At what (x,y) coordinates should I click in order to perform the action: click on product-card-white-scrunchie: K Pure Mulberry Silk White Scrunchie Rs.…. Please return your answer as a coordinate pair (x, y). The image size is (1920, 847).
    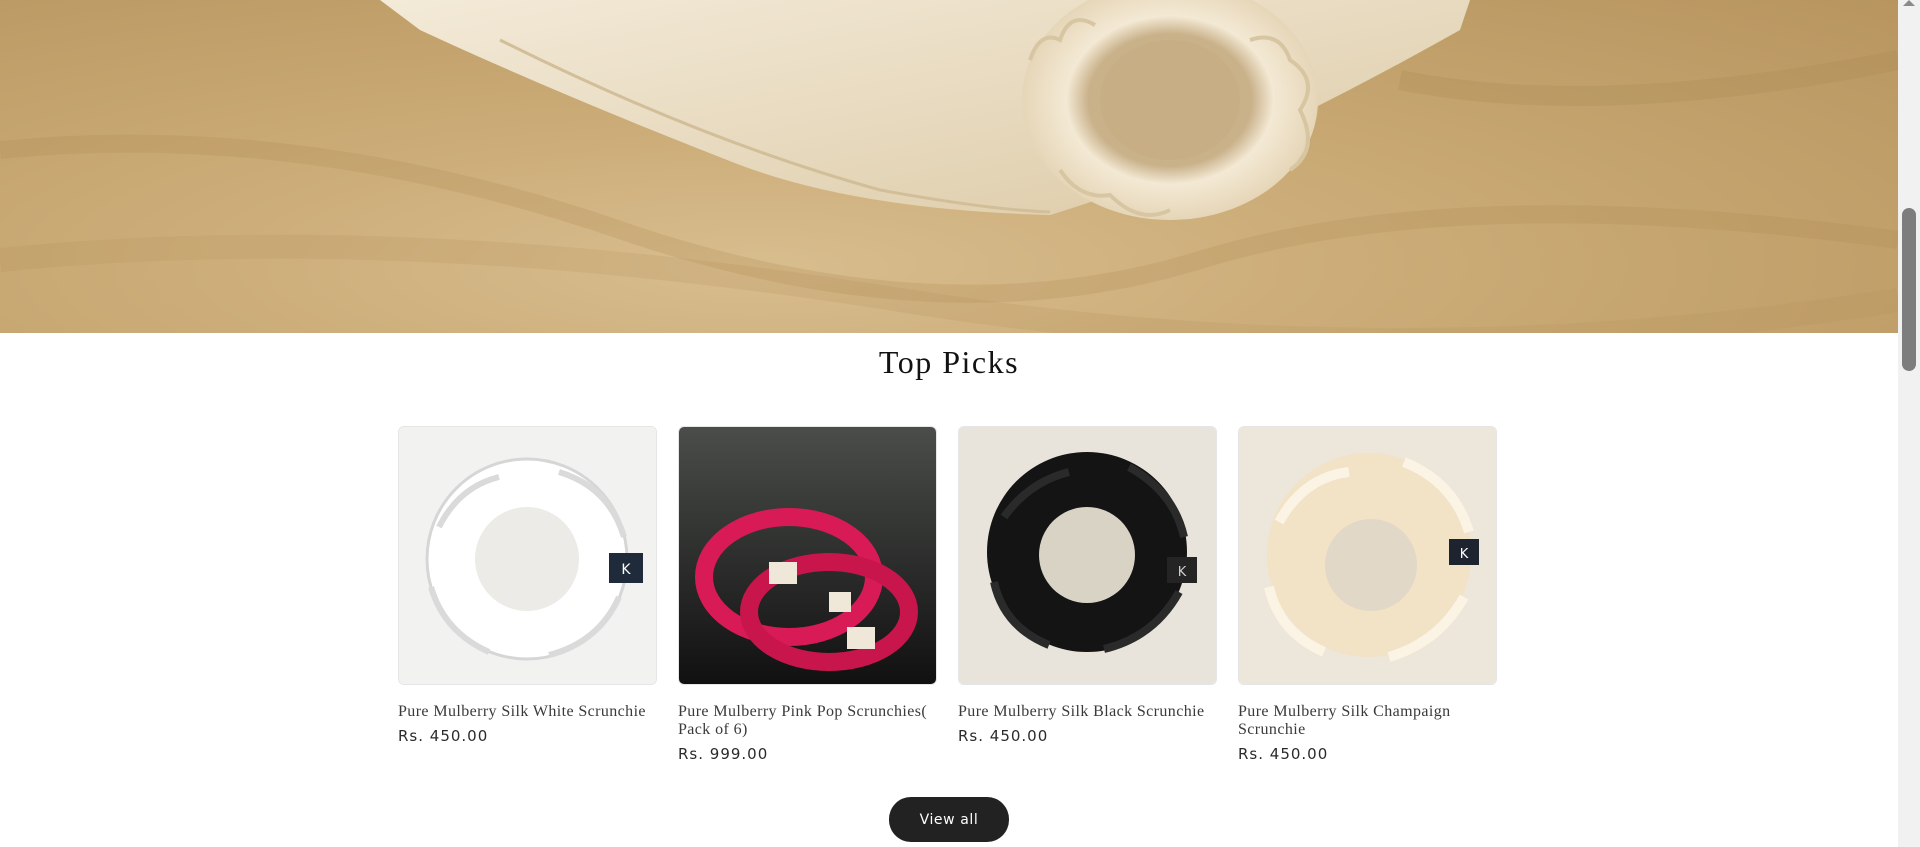
    Looking at the image, I should click on (528, 585).